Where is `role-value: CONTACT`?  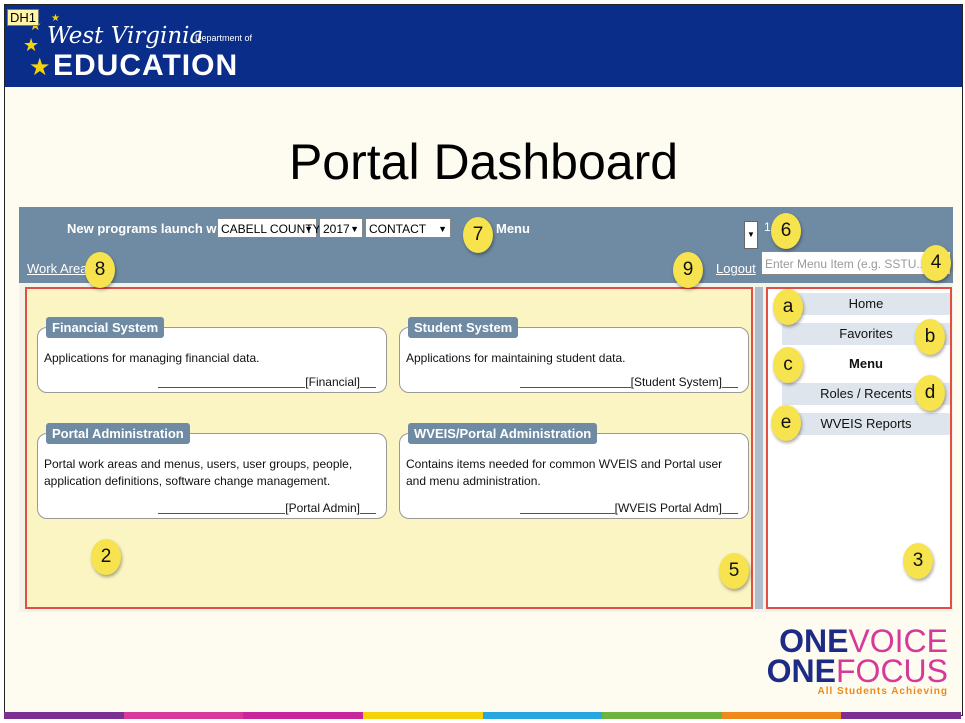
role-value: CONTACT is located at coordinates (398, 229).